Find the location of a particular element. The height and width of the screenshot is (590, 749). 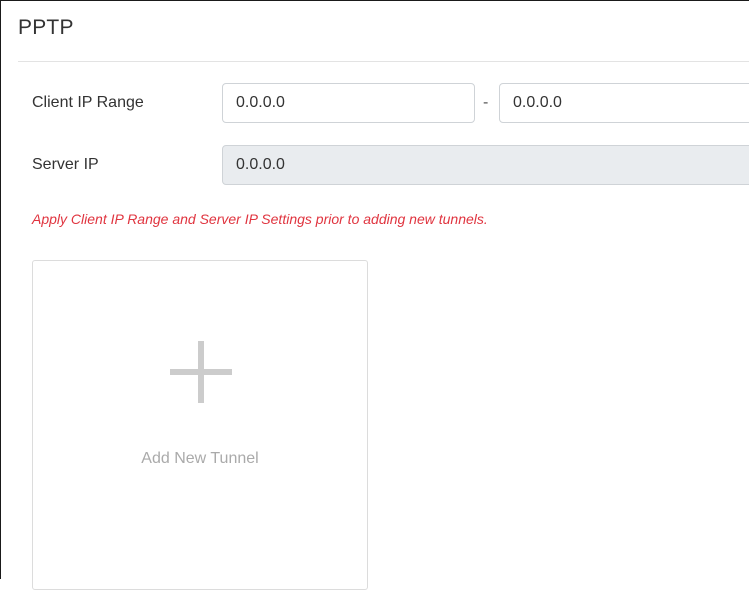

add-new-tunnel-label: Add New Tunnel is located at coordinates (200, 458).